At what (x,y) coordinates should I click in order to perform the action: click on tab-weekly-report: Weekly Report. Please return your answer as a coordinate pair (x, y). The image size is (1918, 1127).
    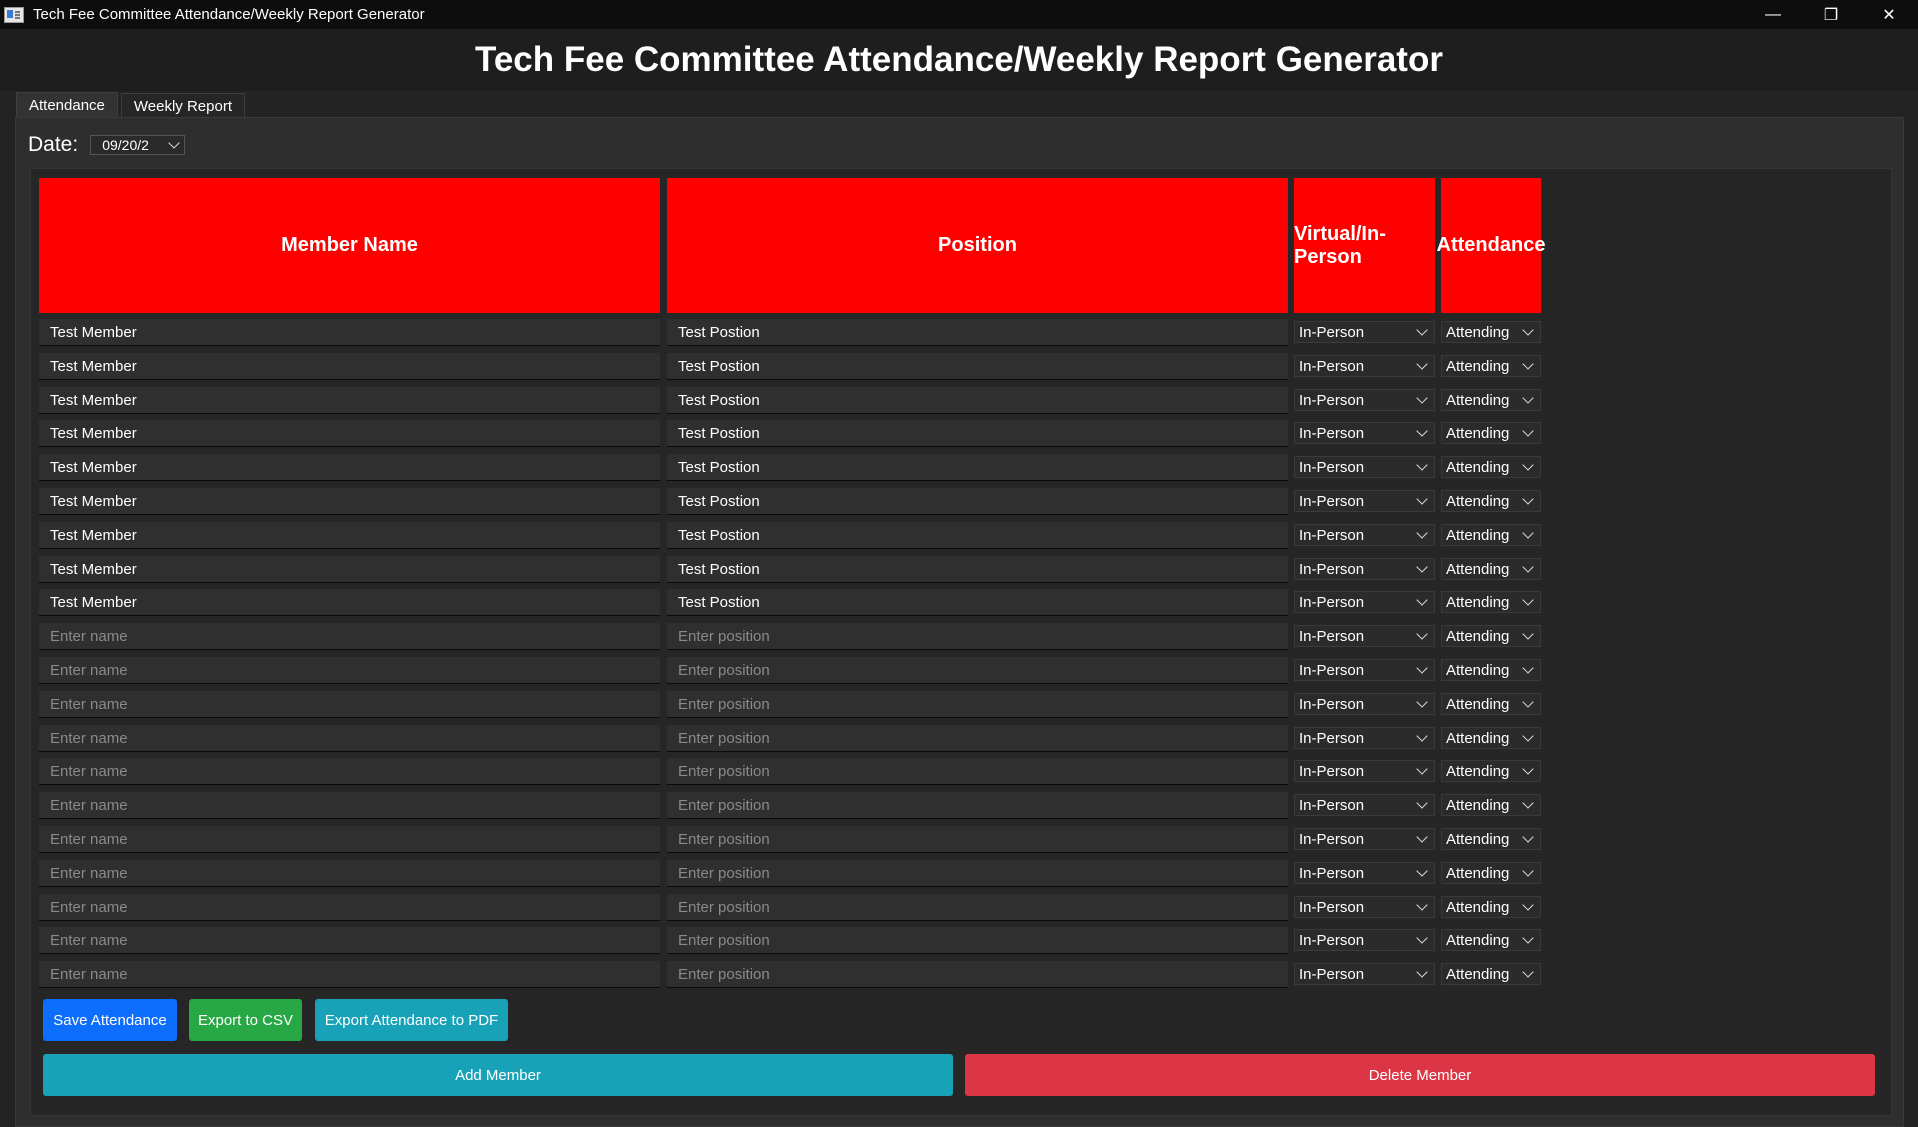
    Looking at the image, I should click on (182, 106).